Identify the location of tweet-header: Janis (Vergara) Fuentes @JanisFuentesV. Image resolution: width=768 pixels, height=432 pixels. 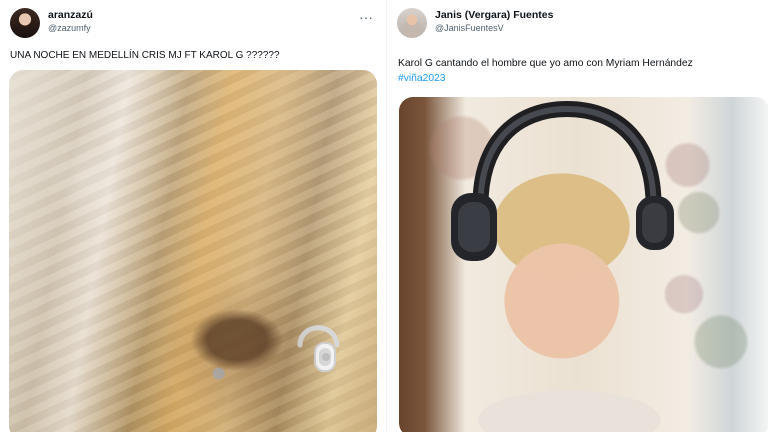
(578, 24).